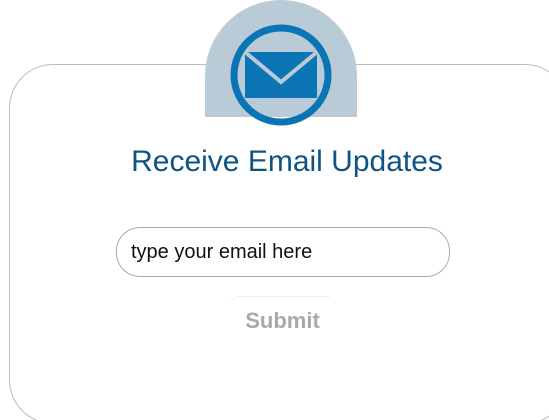 The width and height of the screenshot is (549, 420). Describe the element at coordinates (281, 75) in the screenshot. I see `envelope-icon` at that location.